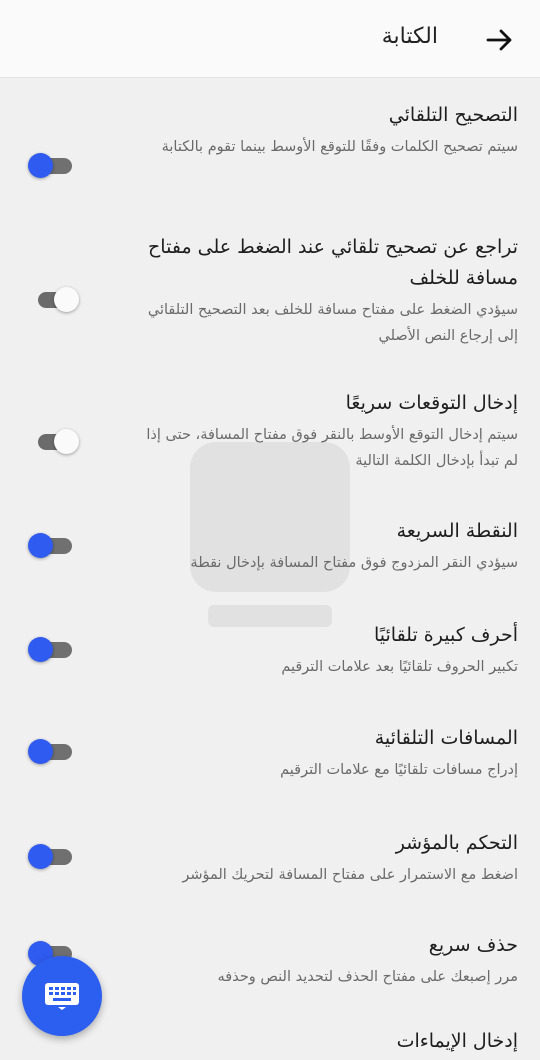  What do you see at coordinates (453, 115) in the screenshot?
I see `setting-title: التصحيح التلقائي` at bounding box center [453, 115].